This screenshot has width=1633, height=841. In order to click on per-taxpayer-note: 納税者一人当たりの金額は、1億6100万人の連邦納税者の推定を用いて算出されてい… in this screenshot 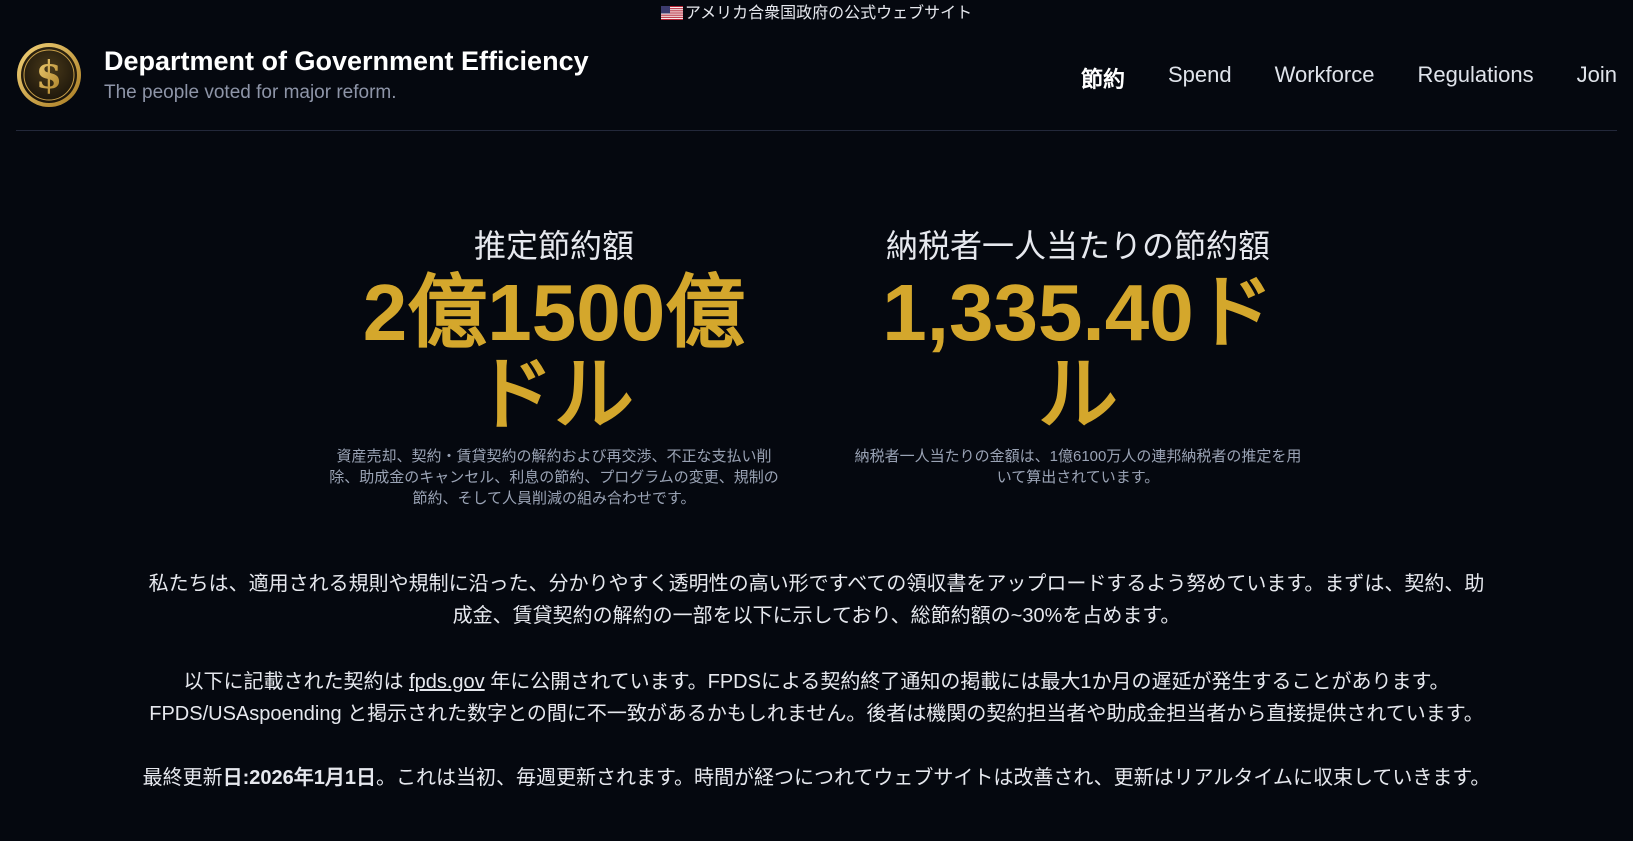, I will do `click(1078, 467)`.